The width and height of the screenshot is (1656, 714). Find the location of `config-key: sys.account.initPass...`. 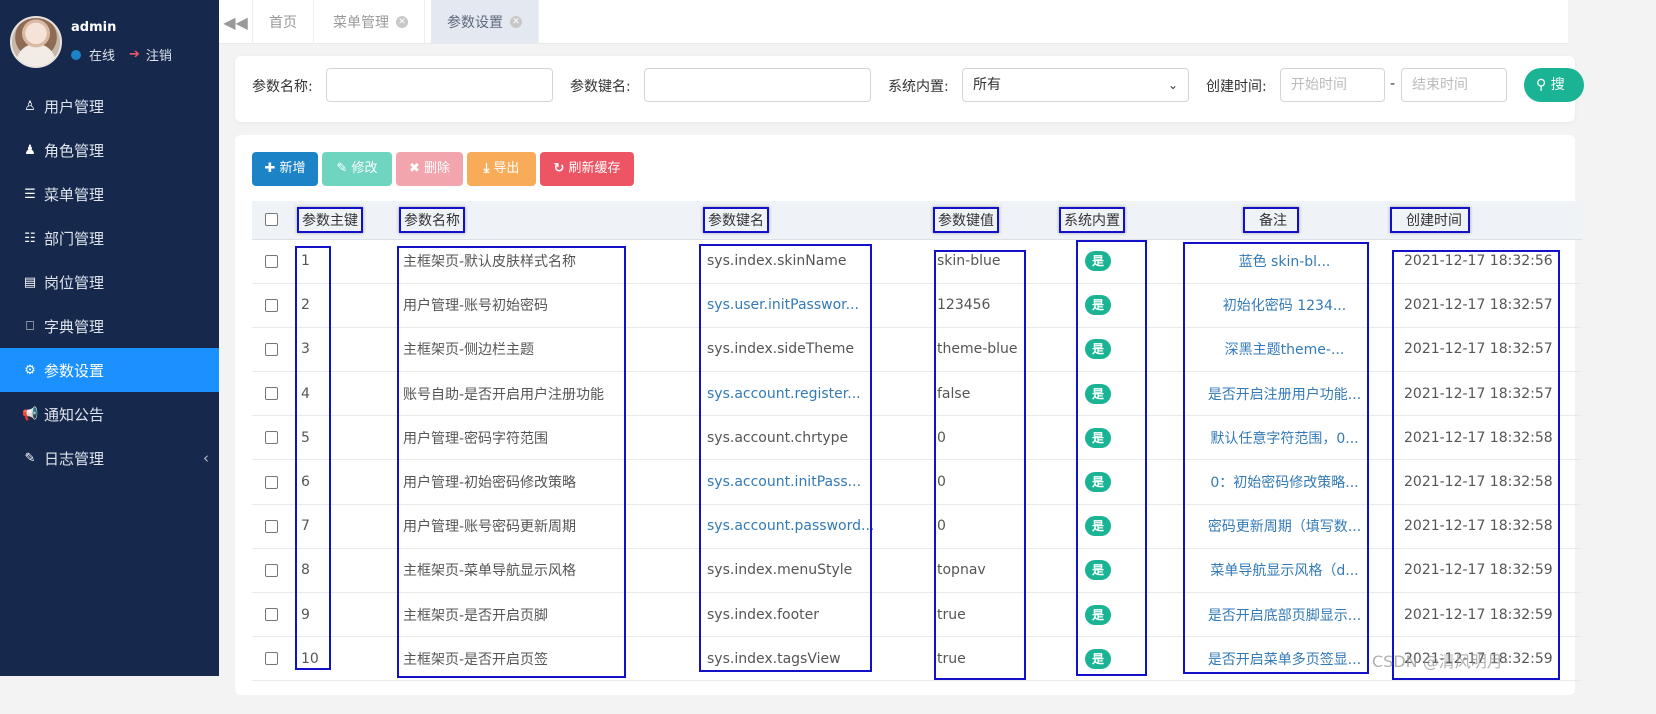

config-key: sys.account.initPass... is located at coordinates (784, 482).